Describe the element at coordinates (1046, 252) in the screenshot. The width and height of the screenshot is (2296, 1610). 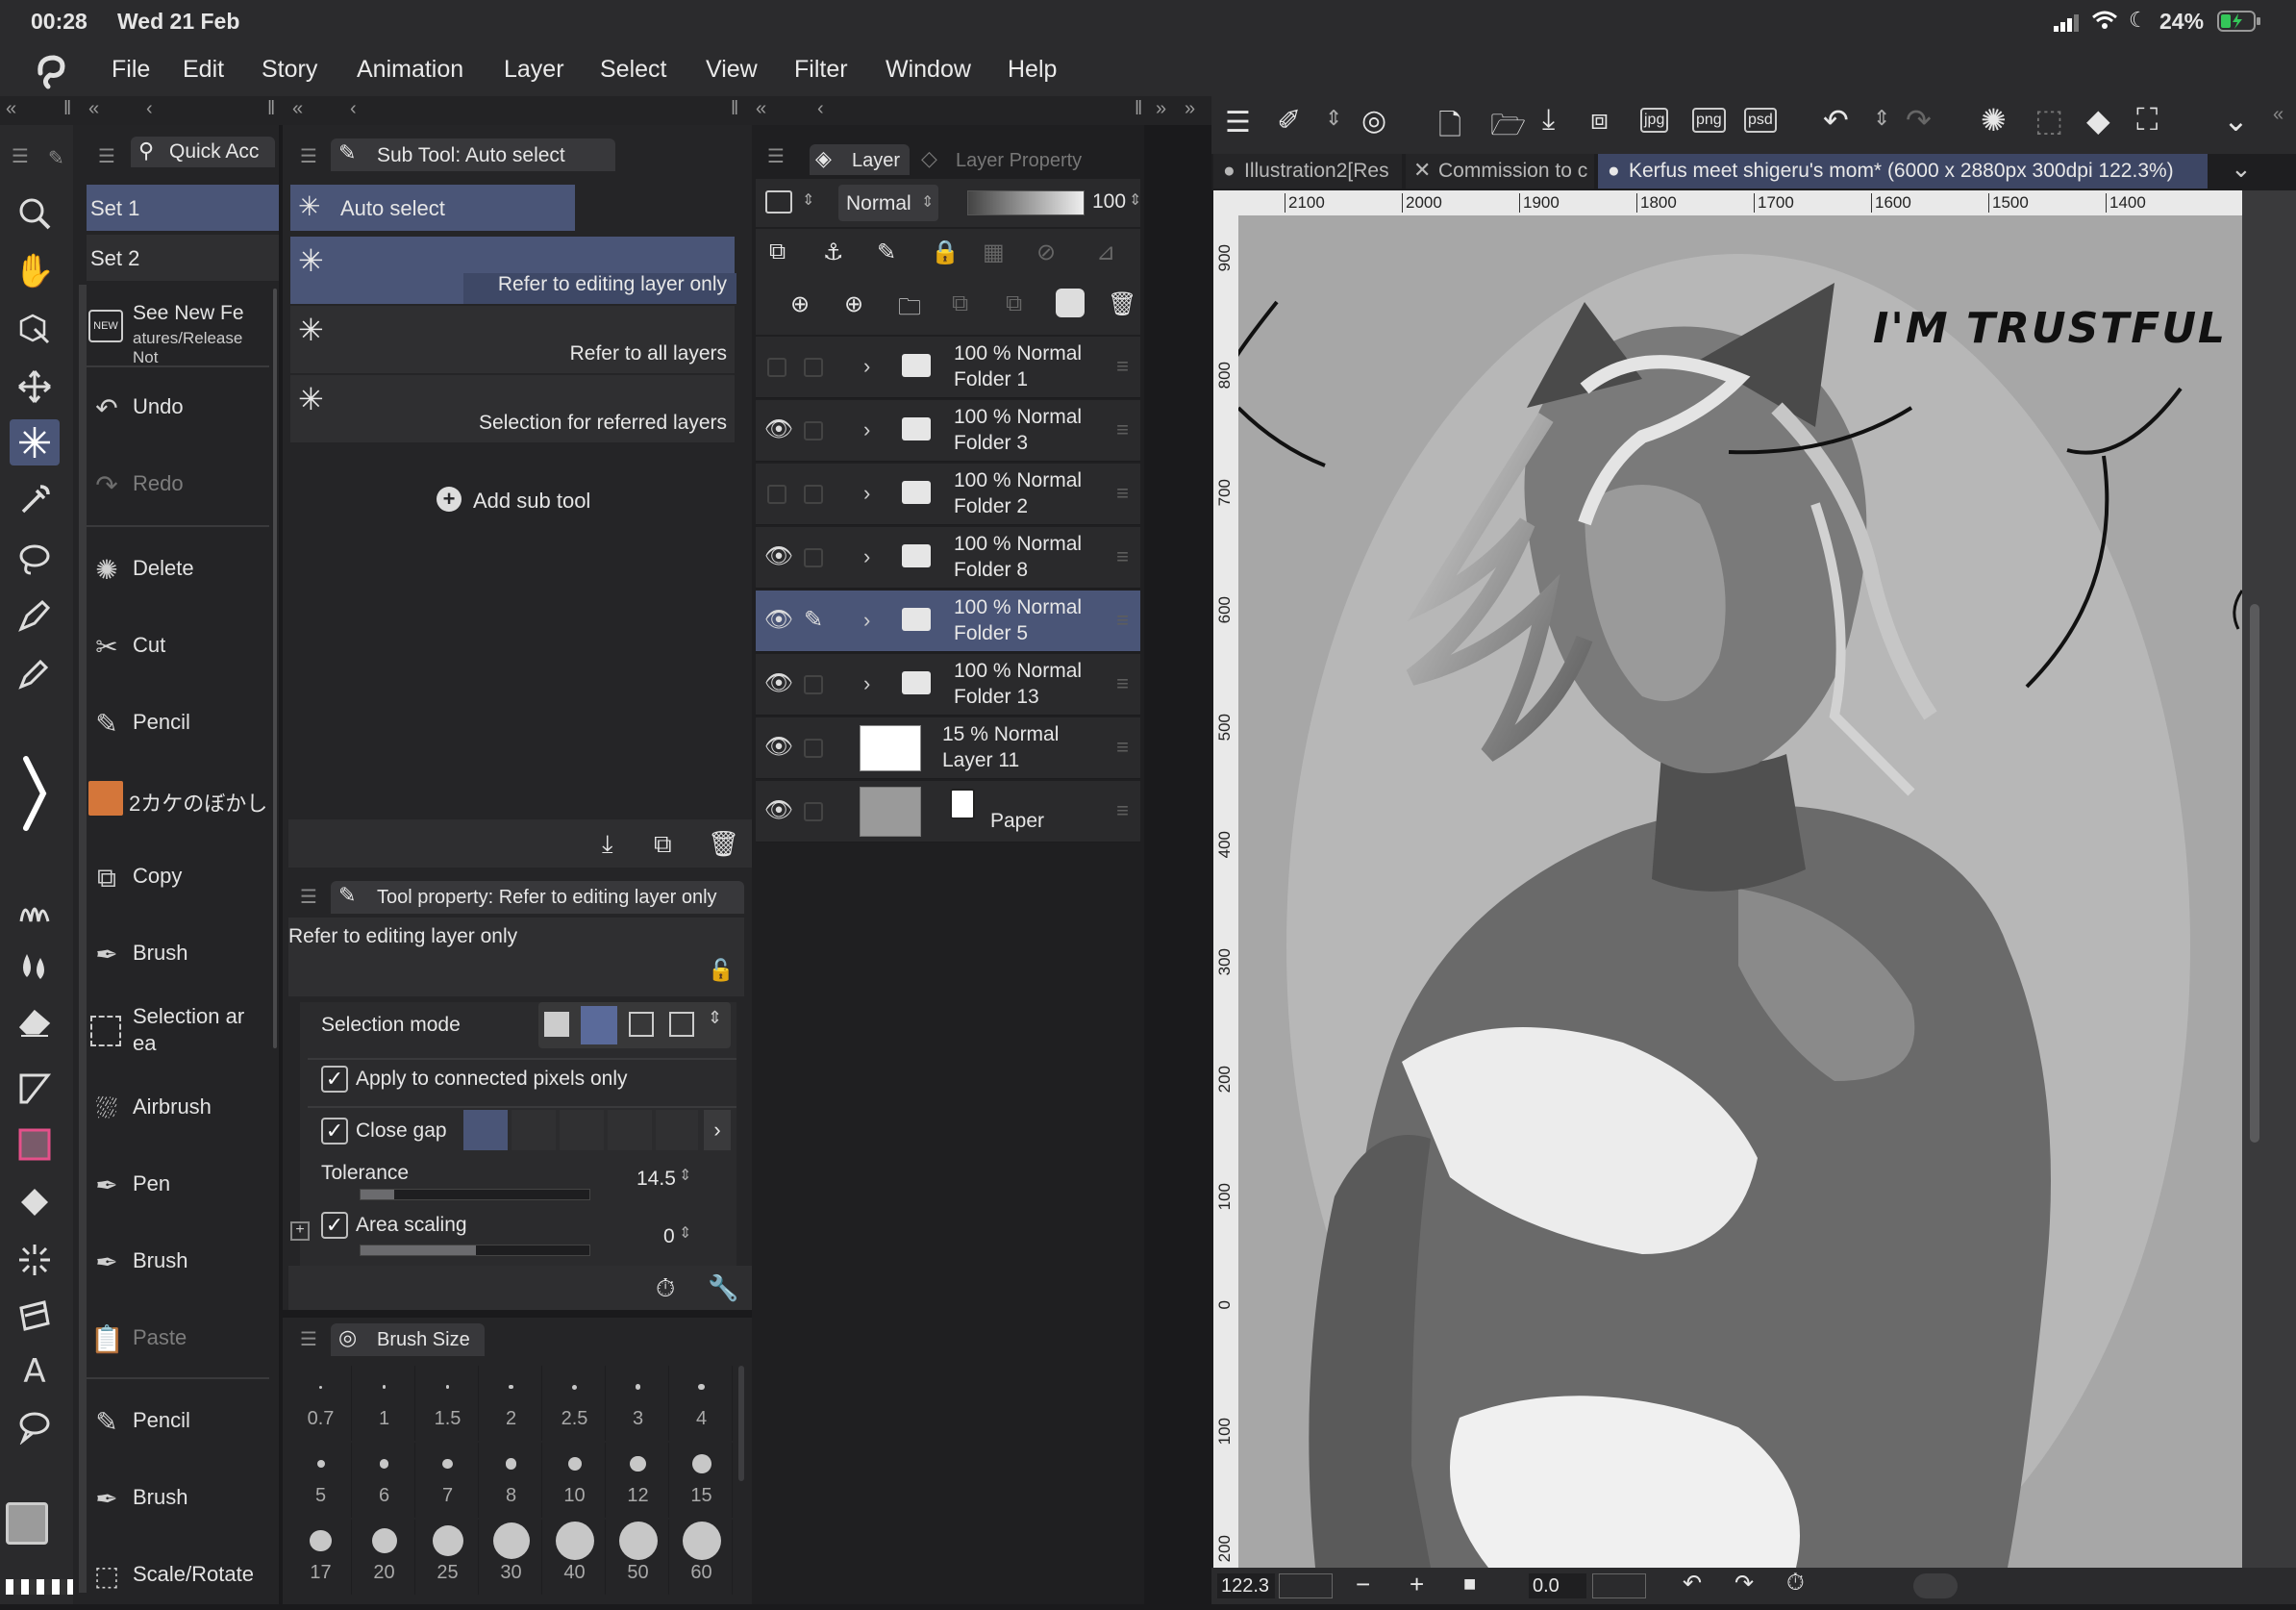
I see `mask-toggle-icon: ⊘` at that location.